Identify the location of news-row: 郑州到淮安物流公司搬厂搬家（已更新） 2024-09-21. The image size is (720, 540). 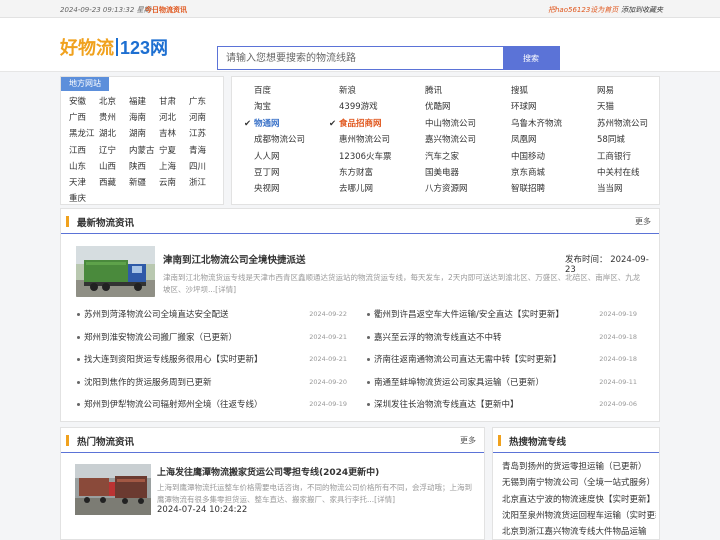
(212, 339).